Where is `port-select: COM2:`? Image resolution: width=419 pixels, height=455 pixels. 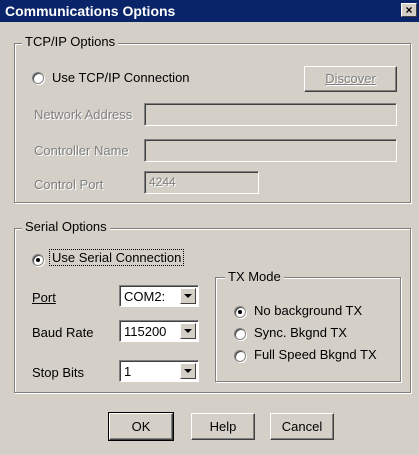
port-select: COM2: is located at coordinates (159, 296).